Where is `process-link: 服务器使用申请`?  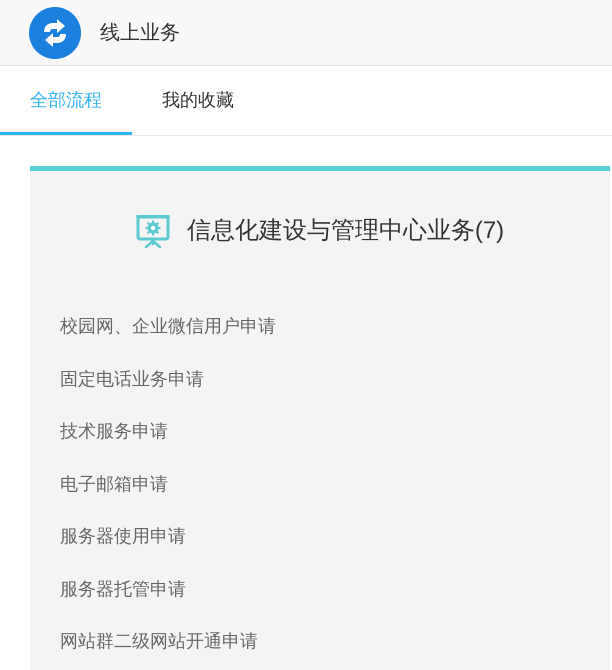 process-link: 服务器使用申请 is located at coordinates (123, 536).